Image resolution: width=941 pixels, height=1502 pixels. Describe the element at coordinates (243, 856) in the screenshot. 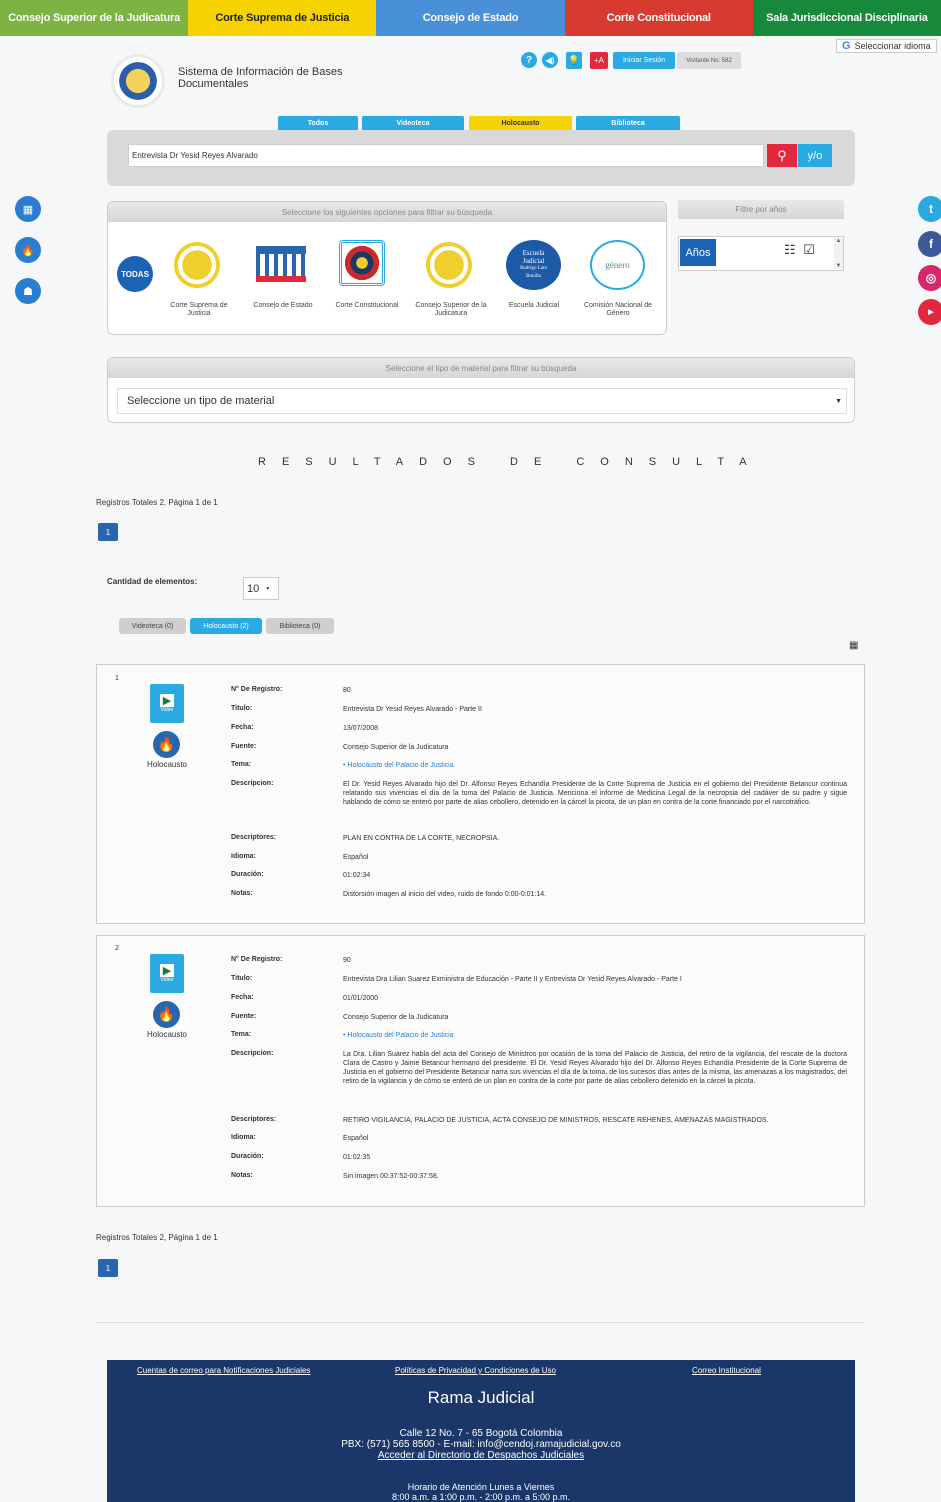

I see `label-idioma: Idioma:` at that location.